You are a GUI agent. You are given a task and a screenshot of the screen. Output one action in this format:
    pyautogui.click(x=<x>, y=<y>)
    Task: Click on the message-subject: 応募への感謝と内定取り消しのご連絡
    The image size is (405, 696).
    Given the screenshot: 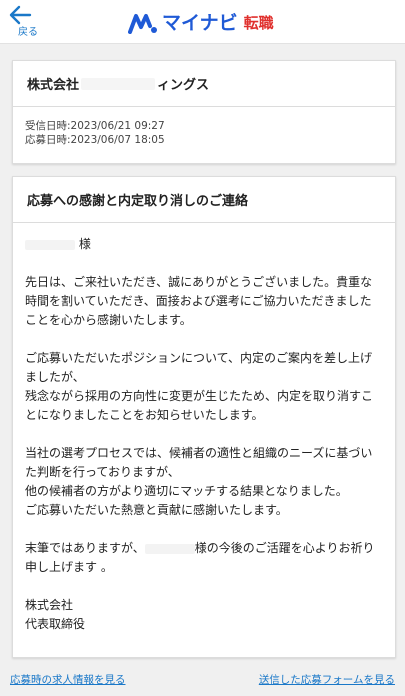 What is the action you would take?
    pyautogui.click(x=204, y=200)
    